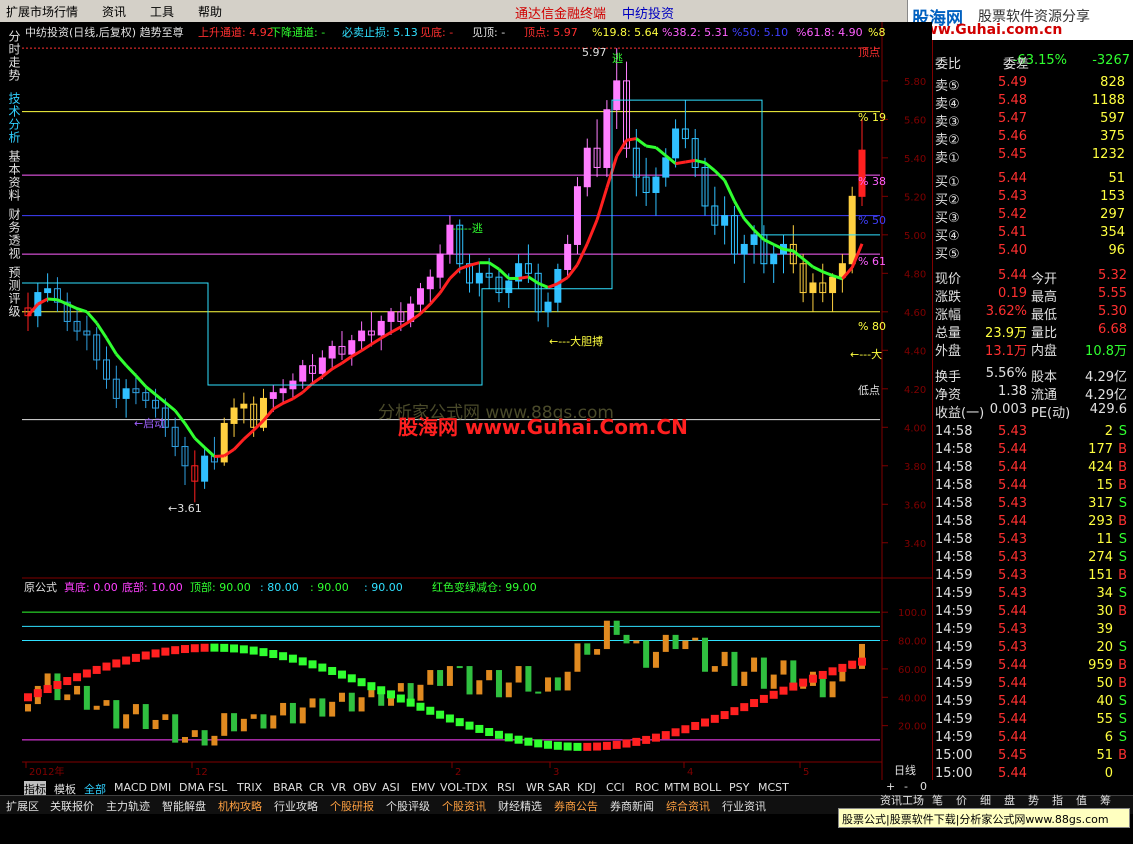 This screenshot has height=844, width=1133. What do you see at coordinates (1100, 503) in the screenshot?
I see `tick-volume: 317` at bounding box center [1100, 503].